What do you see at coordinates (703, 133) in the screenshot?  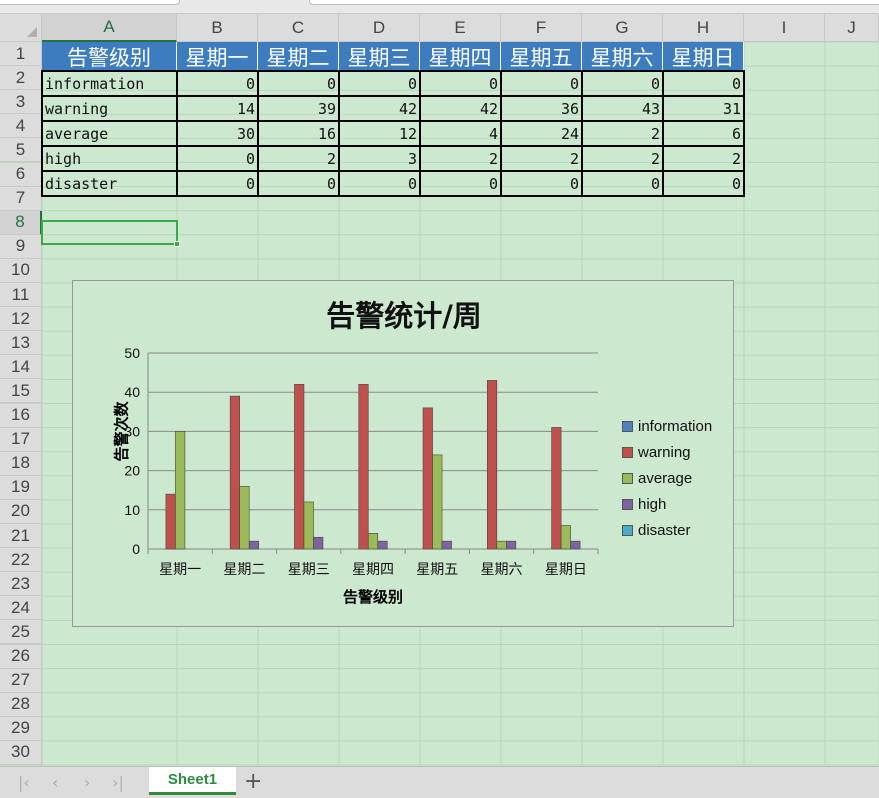 I see `value-cell: 6` at bounding box center [703, 133].